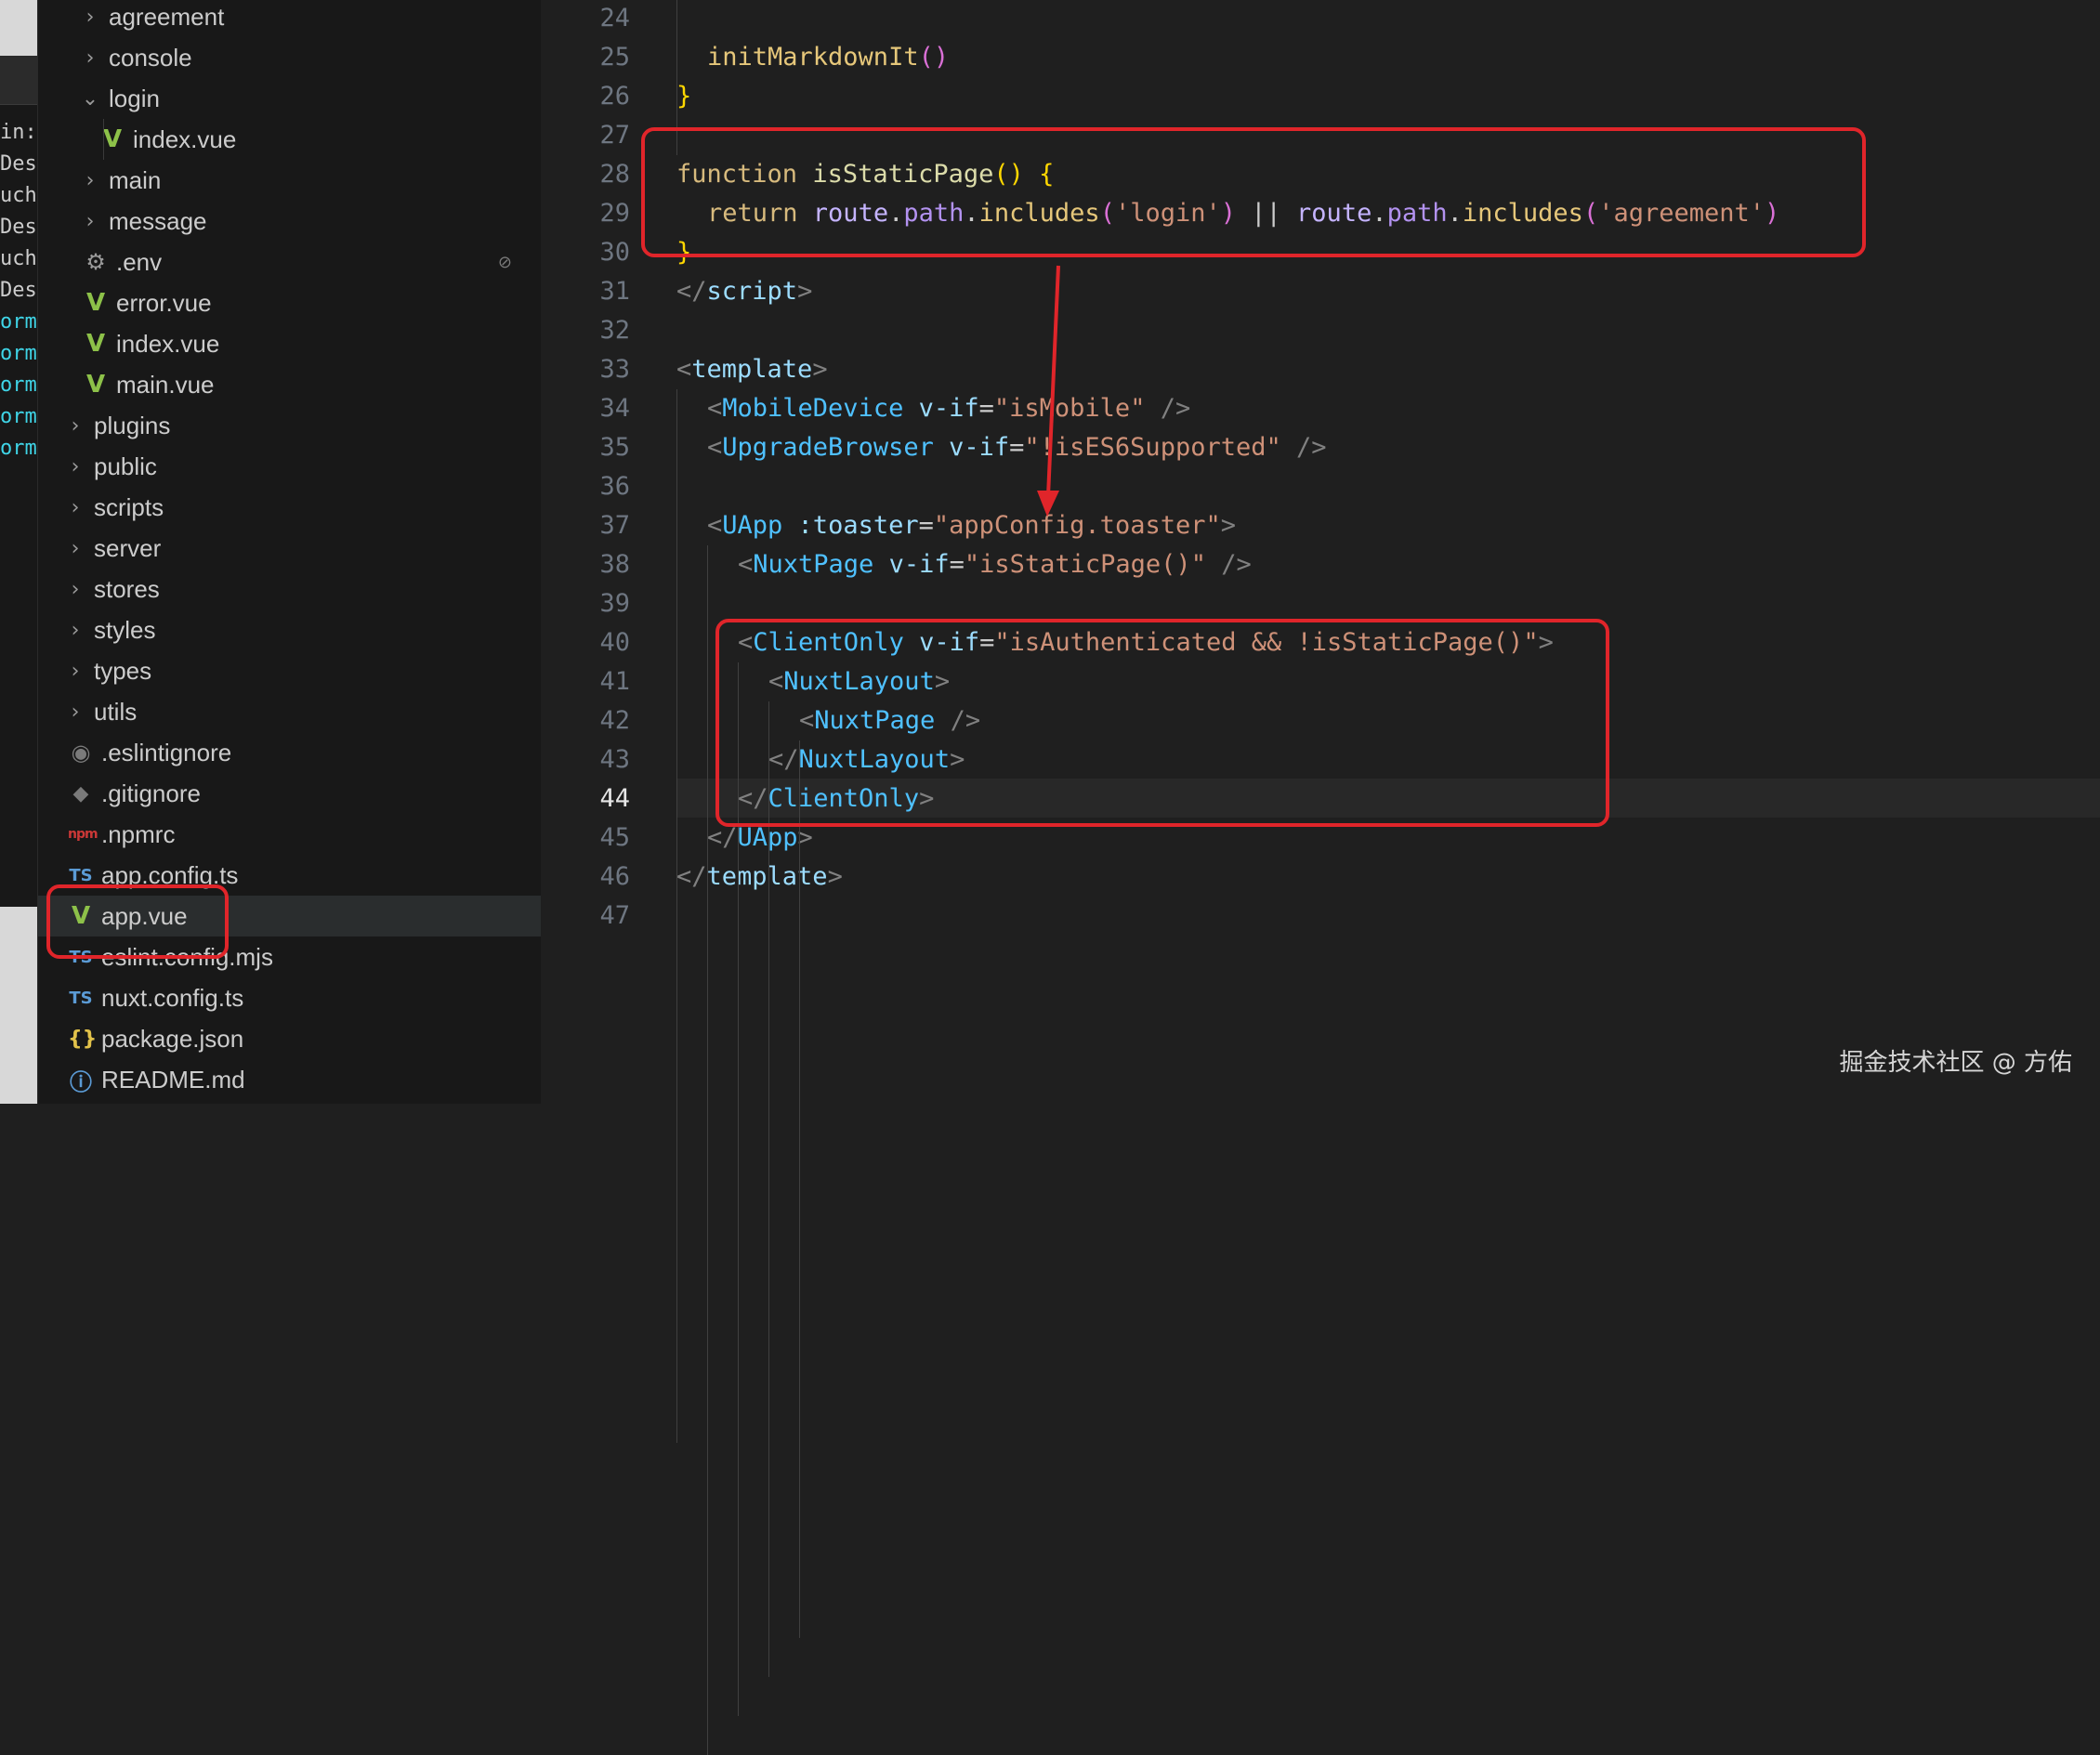 The width and height of the screenshot is (2100, 1755). I want to click on annotation-arrow, so click(1048, 391).